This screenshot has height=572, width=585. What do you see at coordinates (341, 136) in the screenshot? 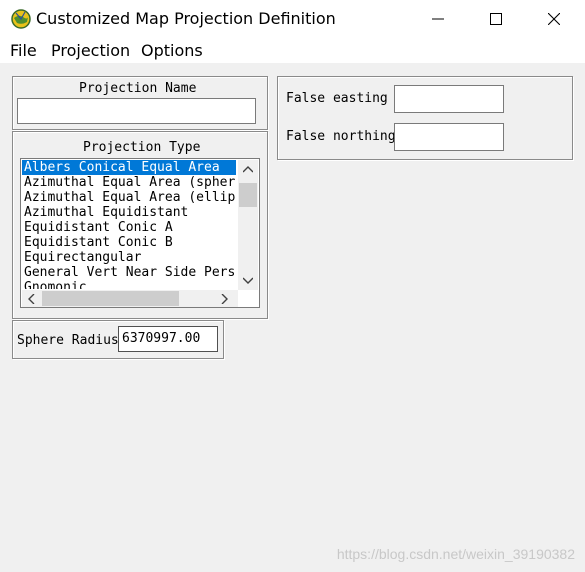
I see `false-northing-label: False northing` at bounding box center [341, 136].